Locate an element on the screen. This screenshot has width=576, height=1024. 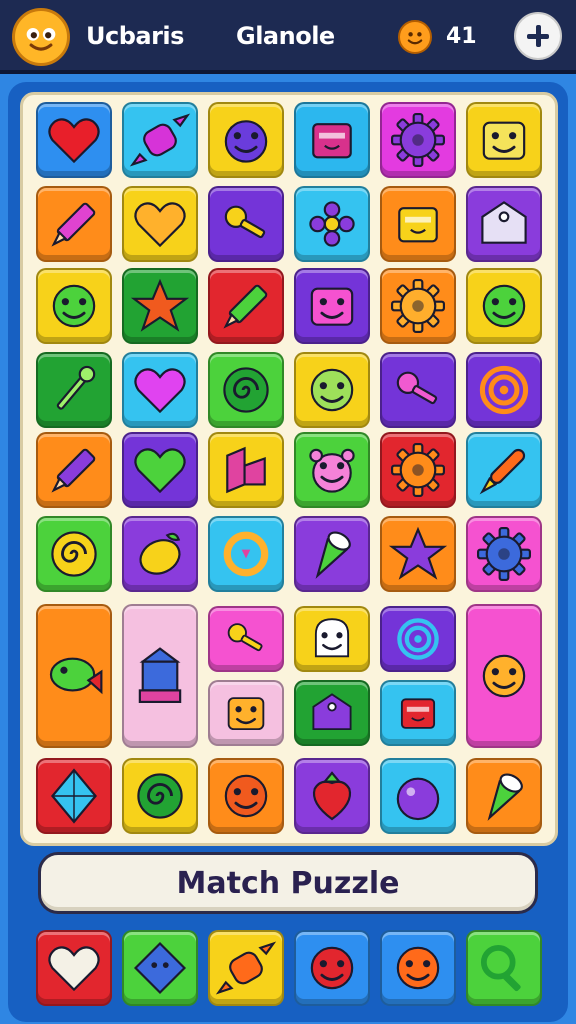
fish-icon is located at coordinates (76, 676).